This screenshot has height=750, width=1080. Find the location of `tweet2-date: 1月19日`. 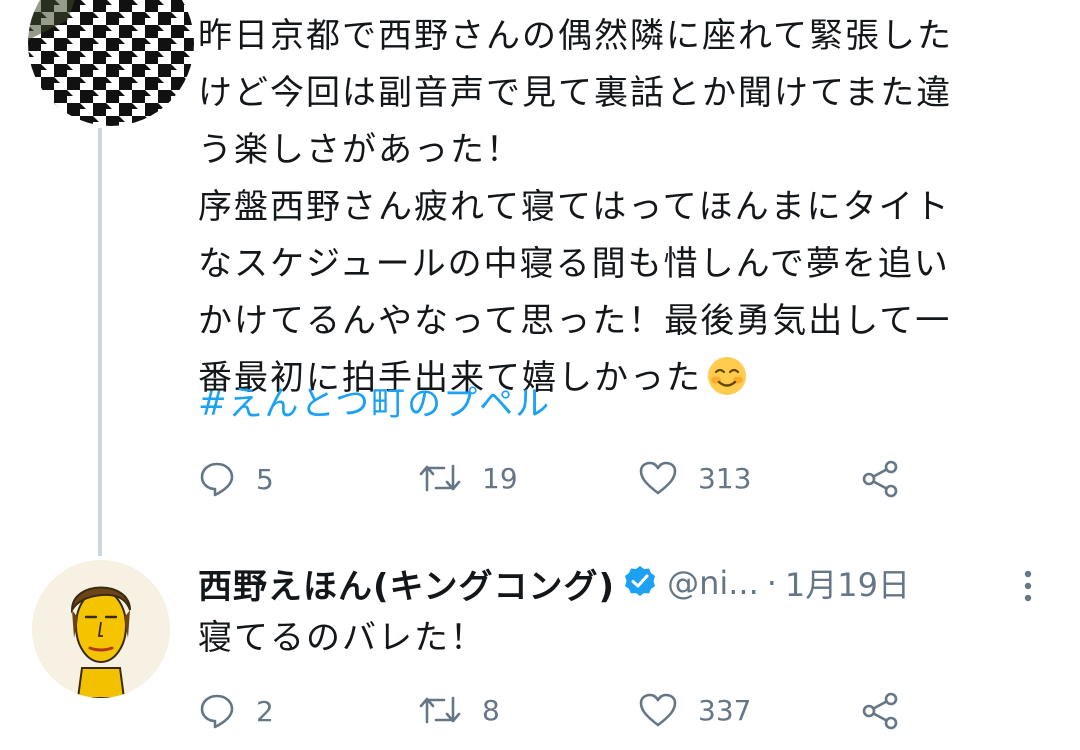

tweet2-date: 1月19日 is located at coordinates (847, 583).